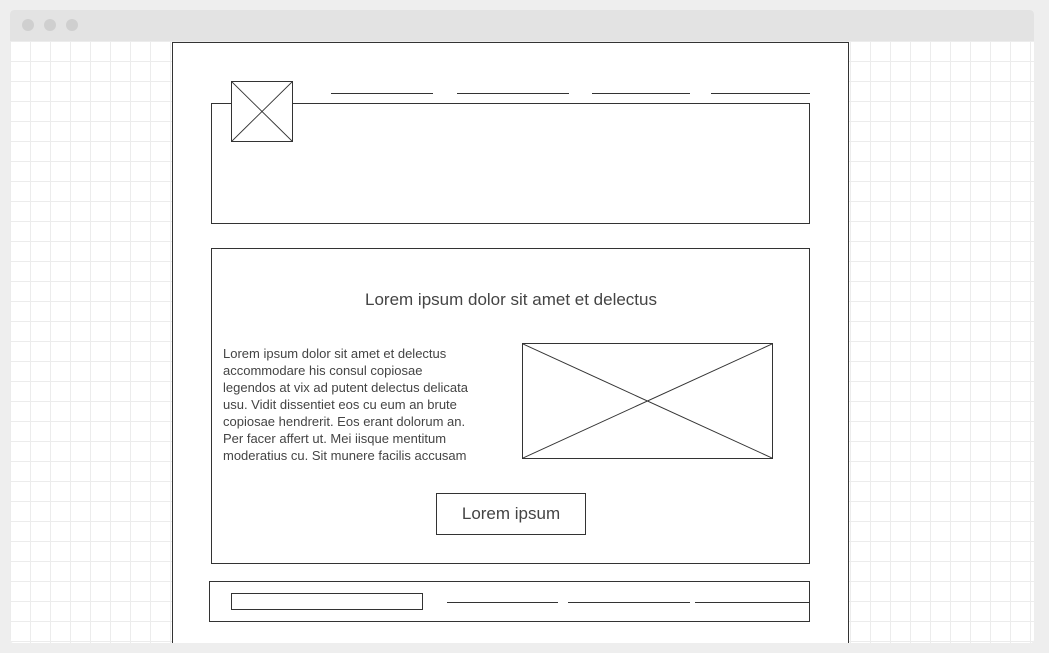 Image resolution: width=1049 pixels, height=653 pixels. What do you see at coordinates (511, 514) in the screenshot?
I see `primary-action-button: Lorem ipsum` at bounding box center [511, 514].